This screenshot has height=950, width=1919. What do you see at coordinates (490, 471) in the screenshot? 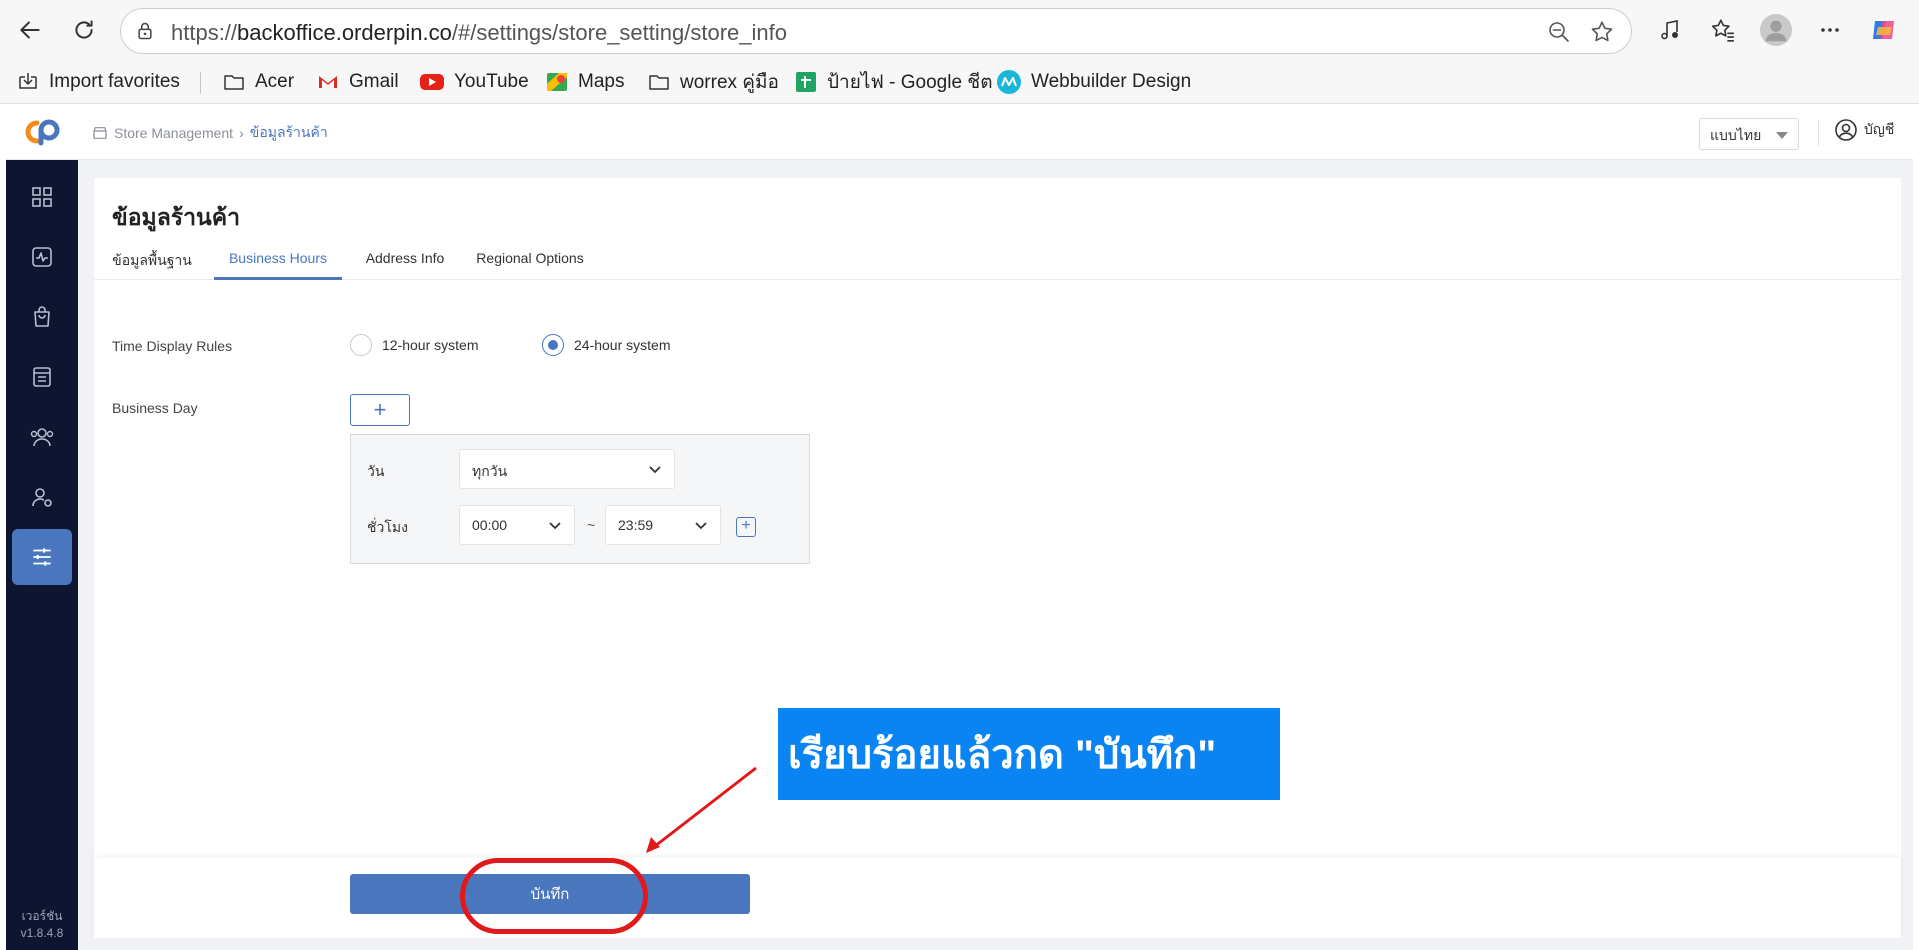
I see `day-value: ทุกวัน` at bounding box center [490, 471].